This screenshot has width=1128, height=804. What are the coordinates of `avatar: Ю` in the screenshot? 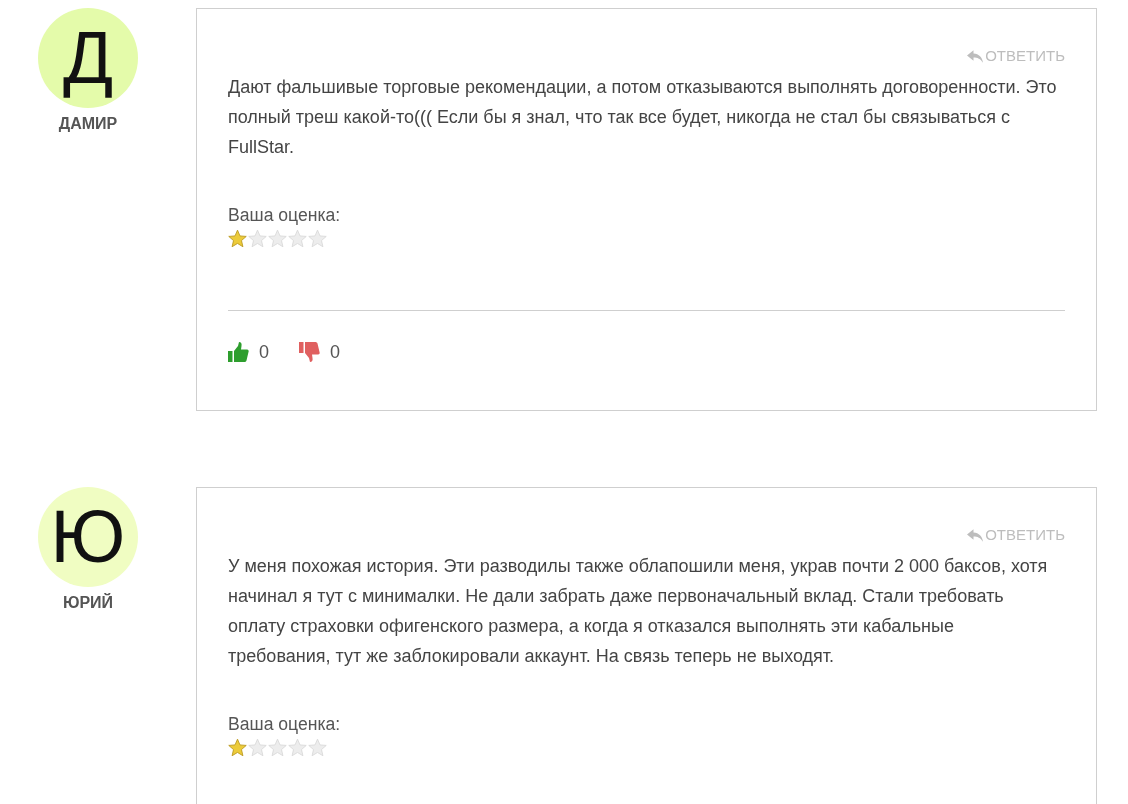 It's located at (88, 537).